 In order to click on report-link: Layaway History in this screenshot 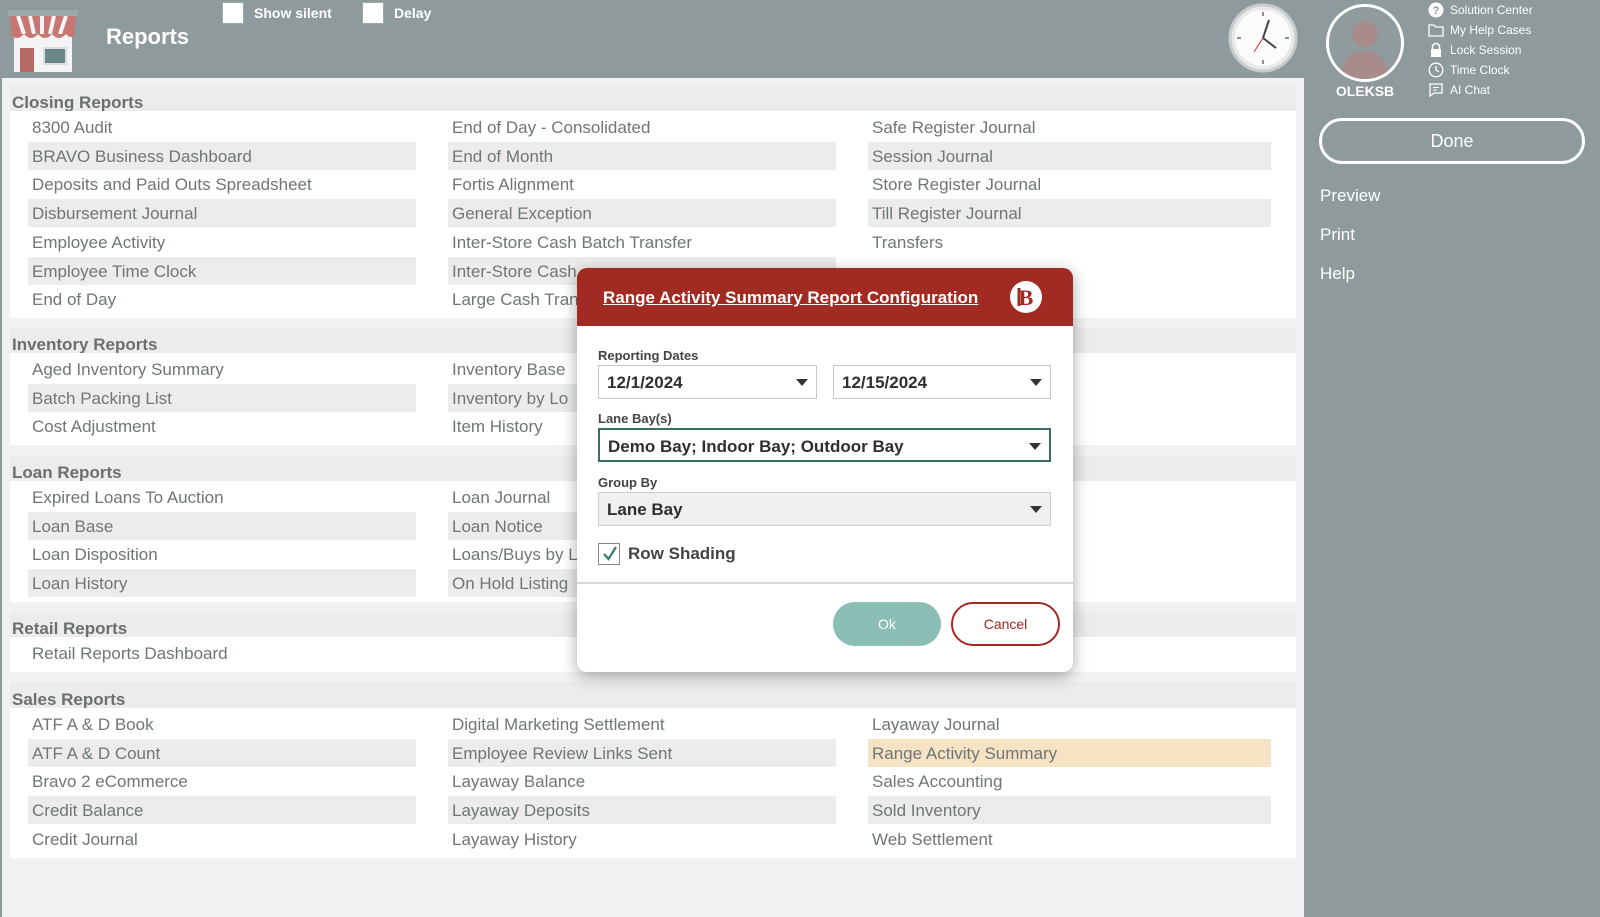, I will do `click(642, 839)`.